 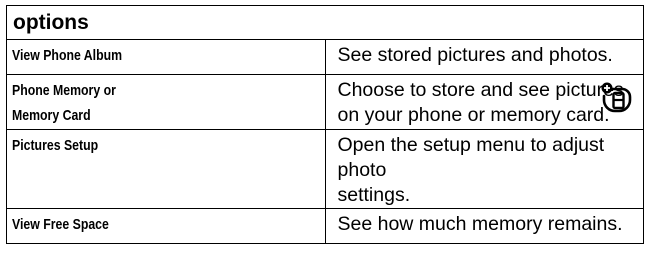 I want to click on table-header-row: options, so click(x=325, y=22).